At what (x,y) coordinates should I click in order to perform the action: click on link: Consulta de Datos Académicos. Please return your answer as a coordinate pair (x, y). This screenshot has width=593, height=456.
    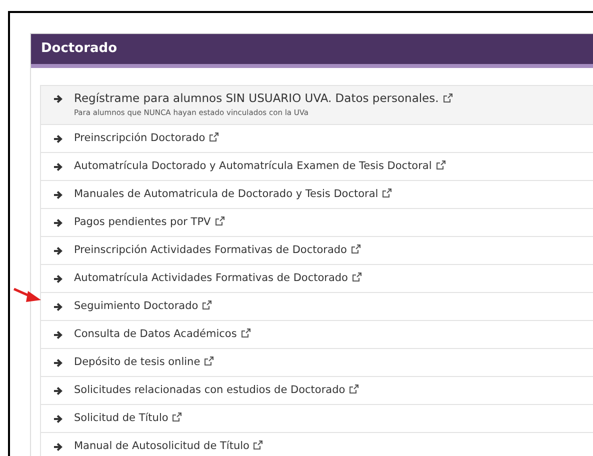
    Looking at the image, I should click on (155, 334).